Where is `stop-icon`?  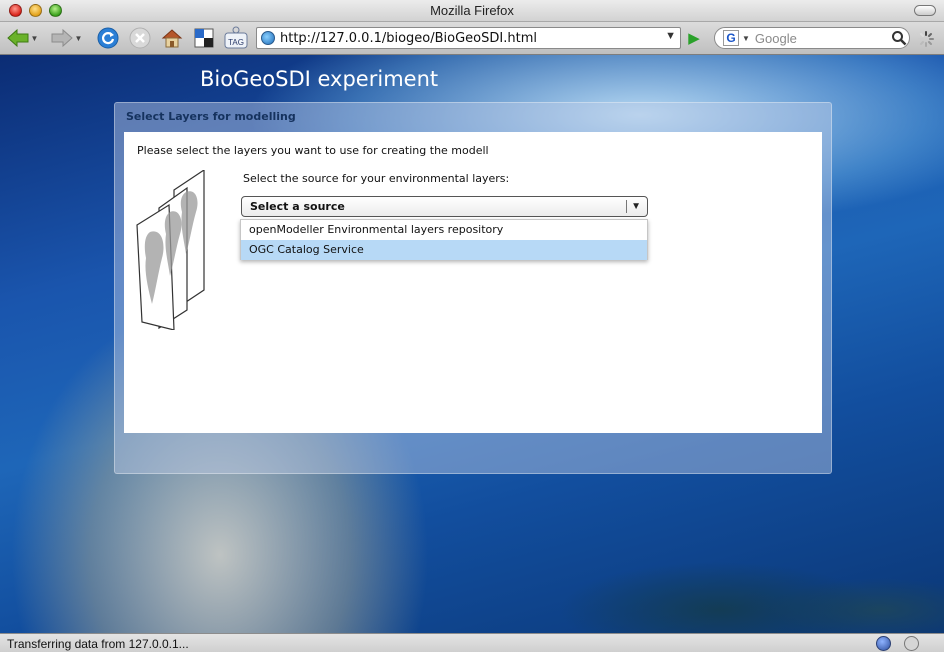
stop-icon is located at coordinates (140, 38).